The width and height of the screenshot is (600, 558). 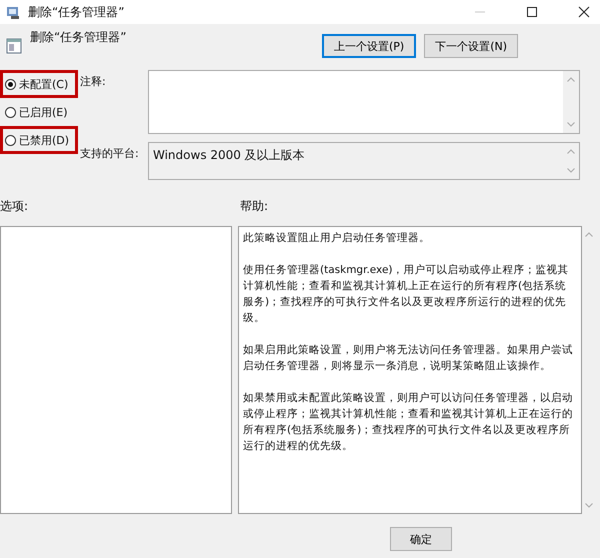 What do you see at coordinates (43, 84) in the screenshot?
I see `radio-label: 未配置(C)` at bounding box center [43, 84].